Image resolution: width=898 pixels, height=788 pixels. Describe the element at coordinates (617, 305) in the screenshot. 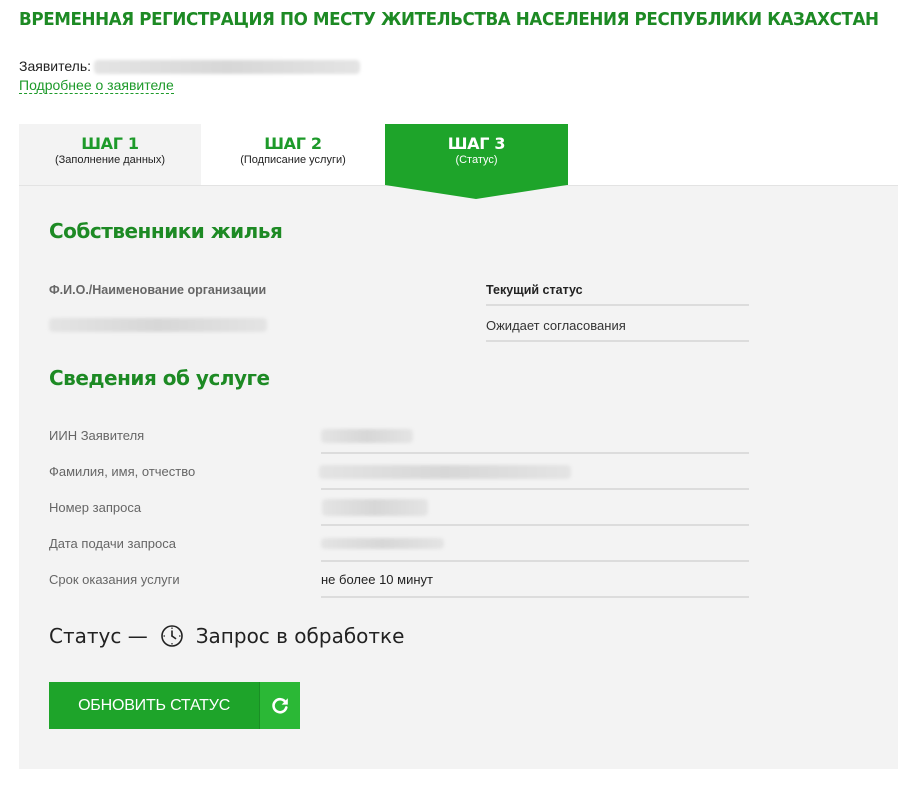

I see `owners-header-divider` at that location.